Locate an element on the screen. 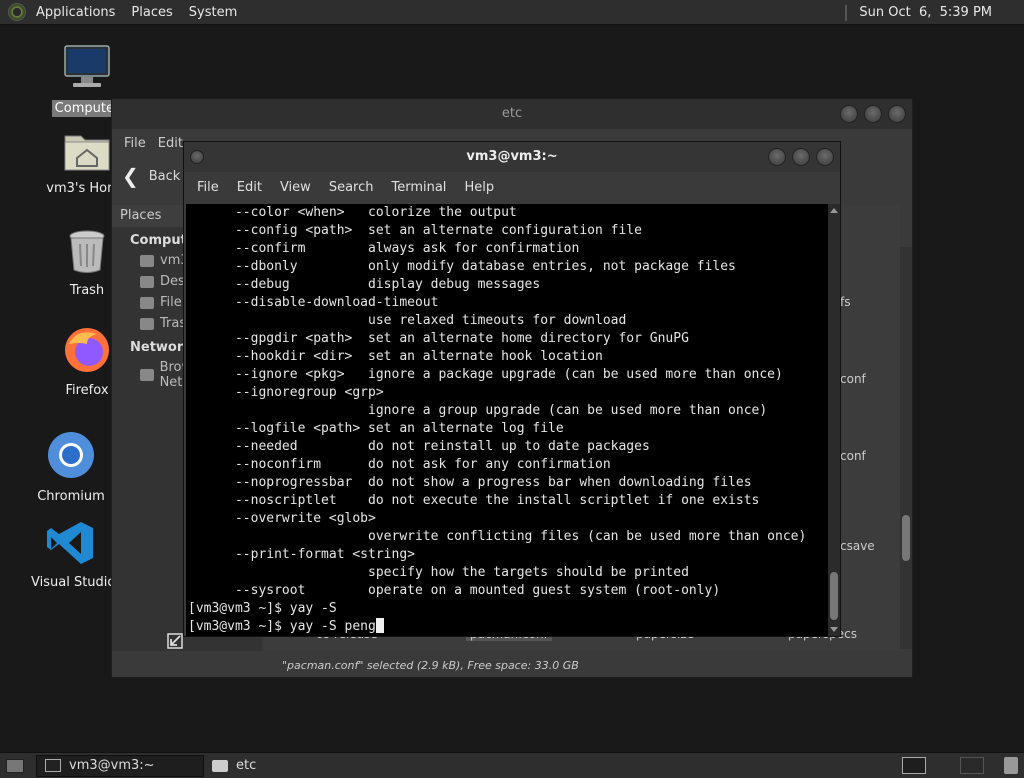 The image size is (1024, 778). window-title: vm3@vm3:~ is located at coordinates (512, 157).